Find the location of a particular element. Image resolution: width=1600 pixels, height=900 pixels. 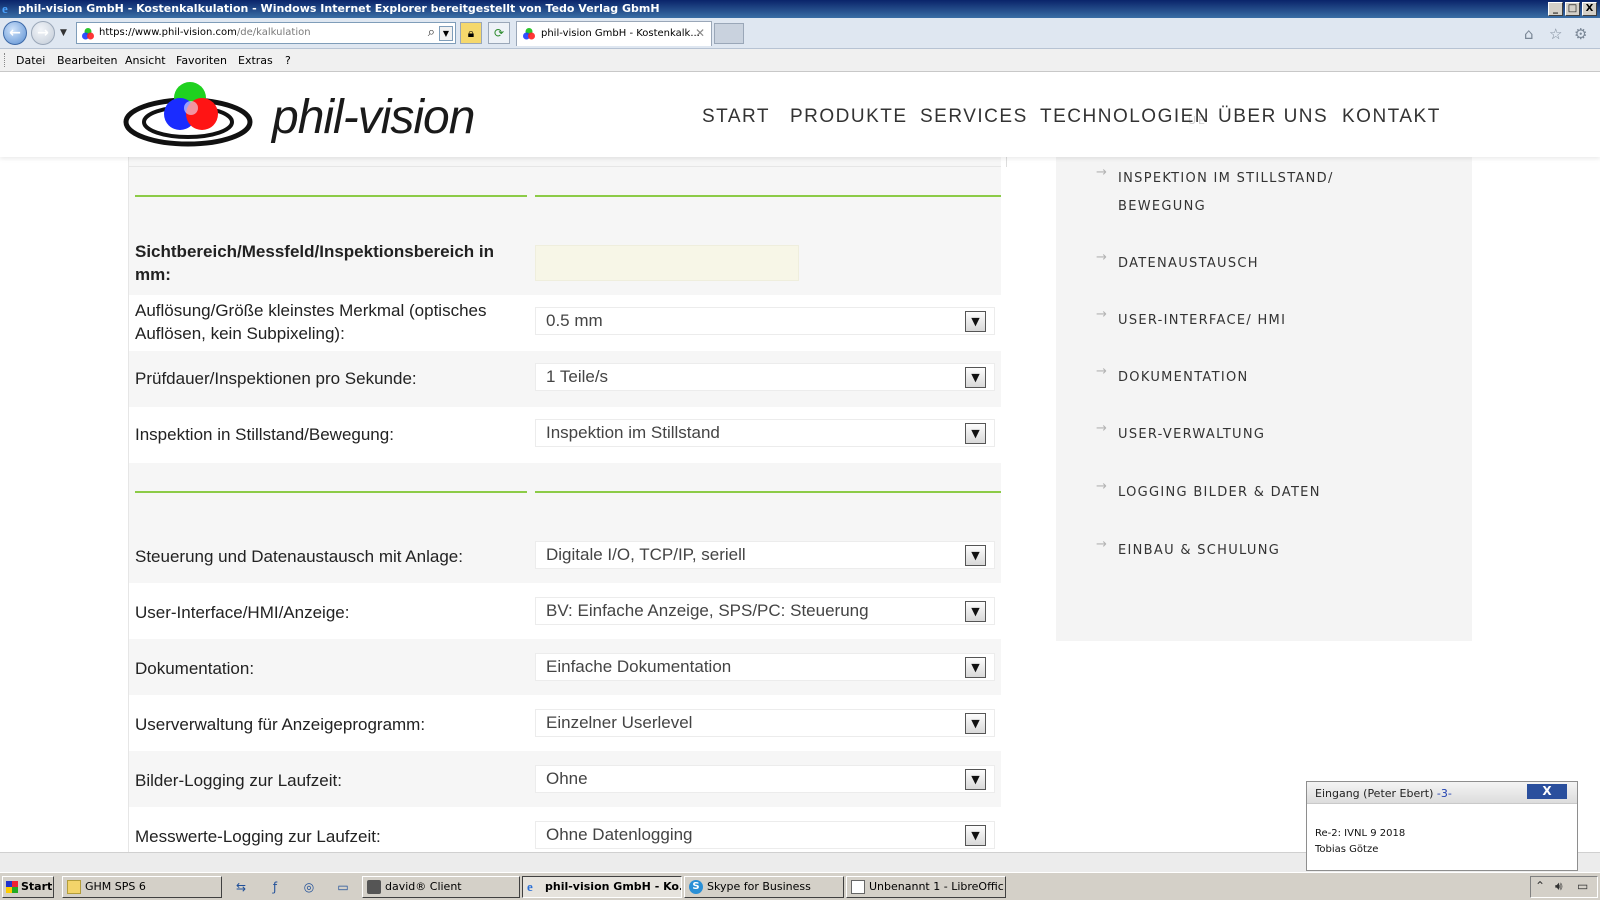

nav-start: START is located at coordinates (736, 117).